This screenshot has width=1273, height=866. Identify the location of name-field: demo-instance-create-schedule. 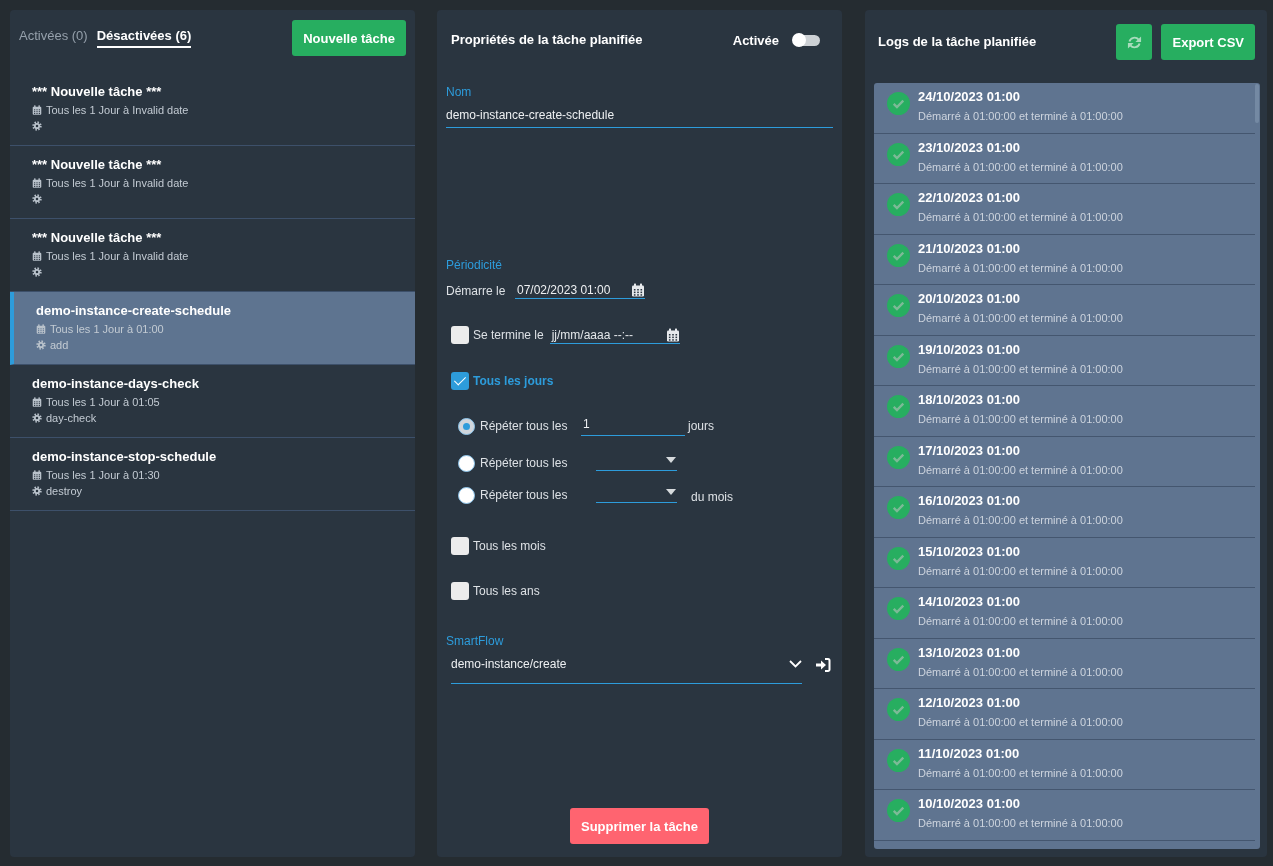
(639, 117).